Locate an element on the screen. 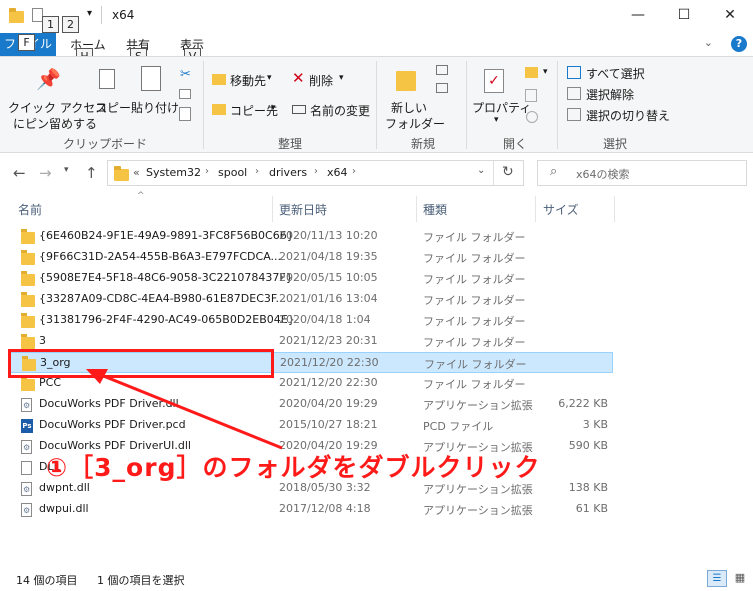  details-view-icon: ☰ is located at coordinates (717, 578).